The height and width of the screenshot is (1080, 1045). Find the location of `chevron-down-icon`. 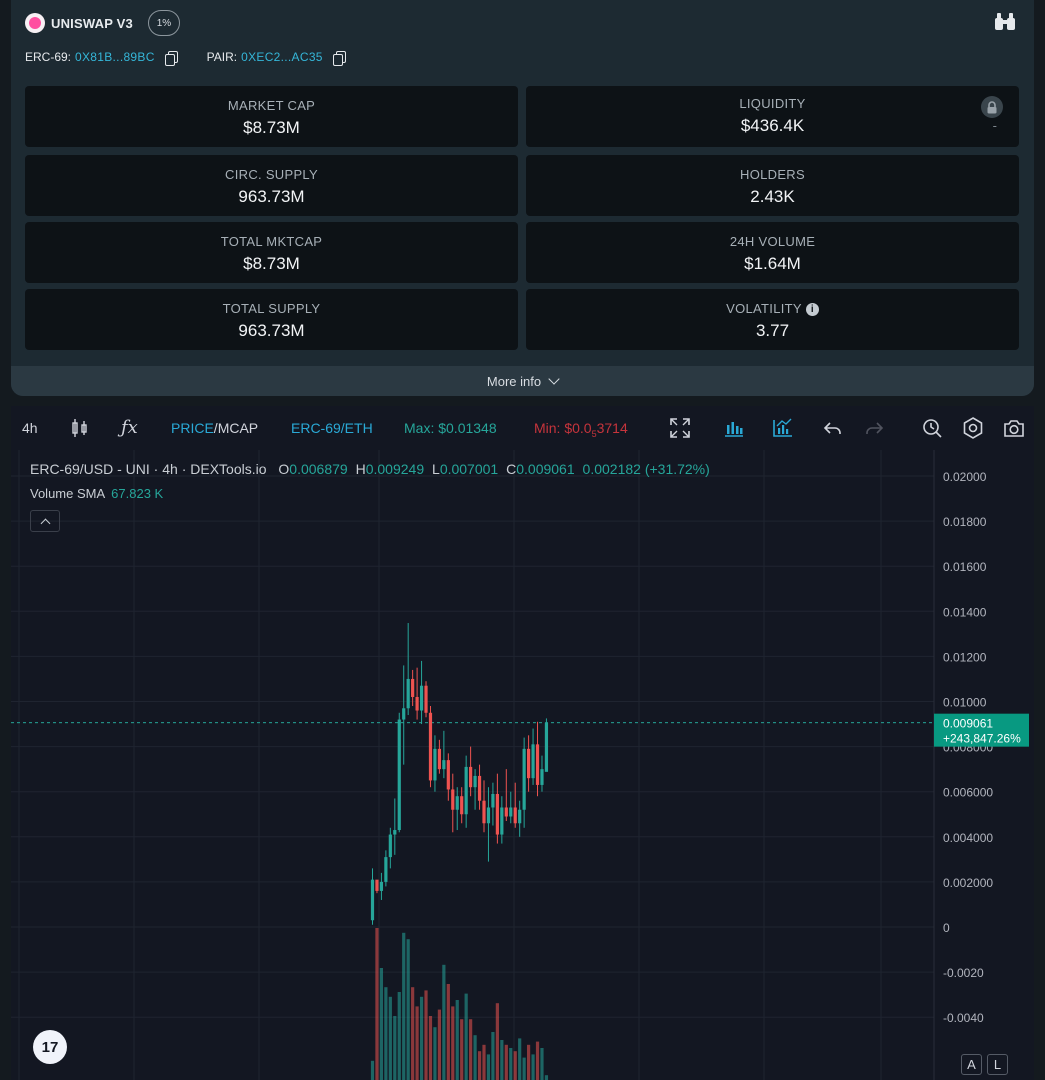

chevron-down-icon is located at coordinates (554, 378).